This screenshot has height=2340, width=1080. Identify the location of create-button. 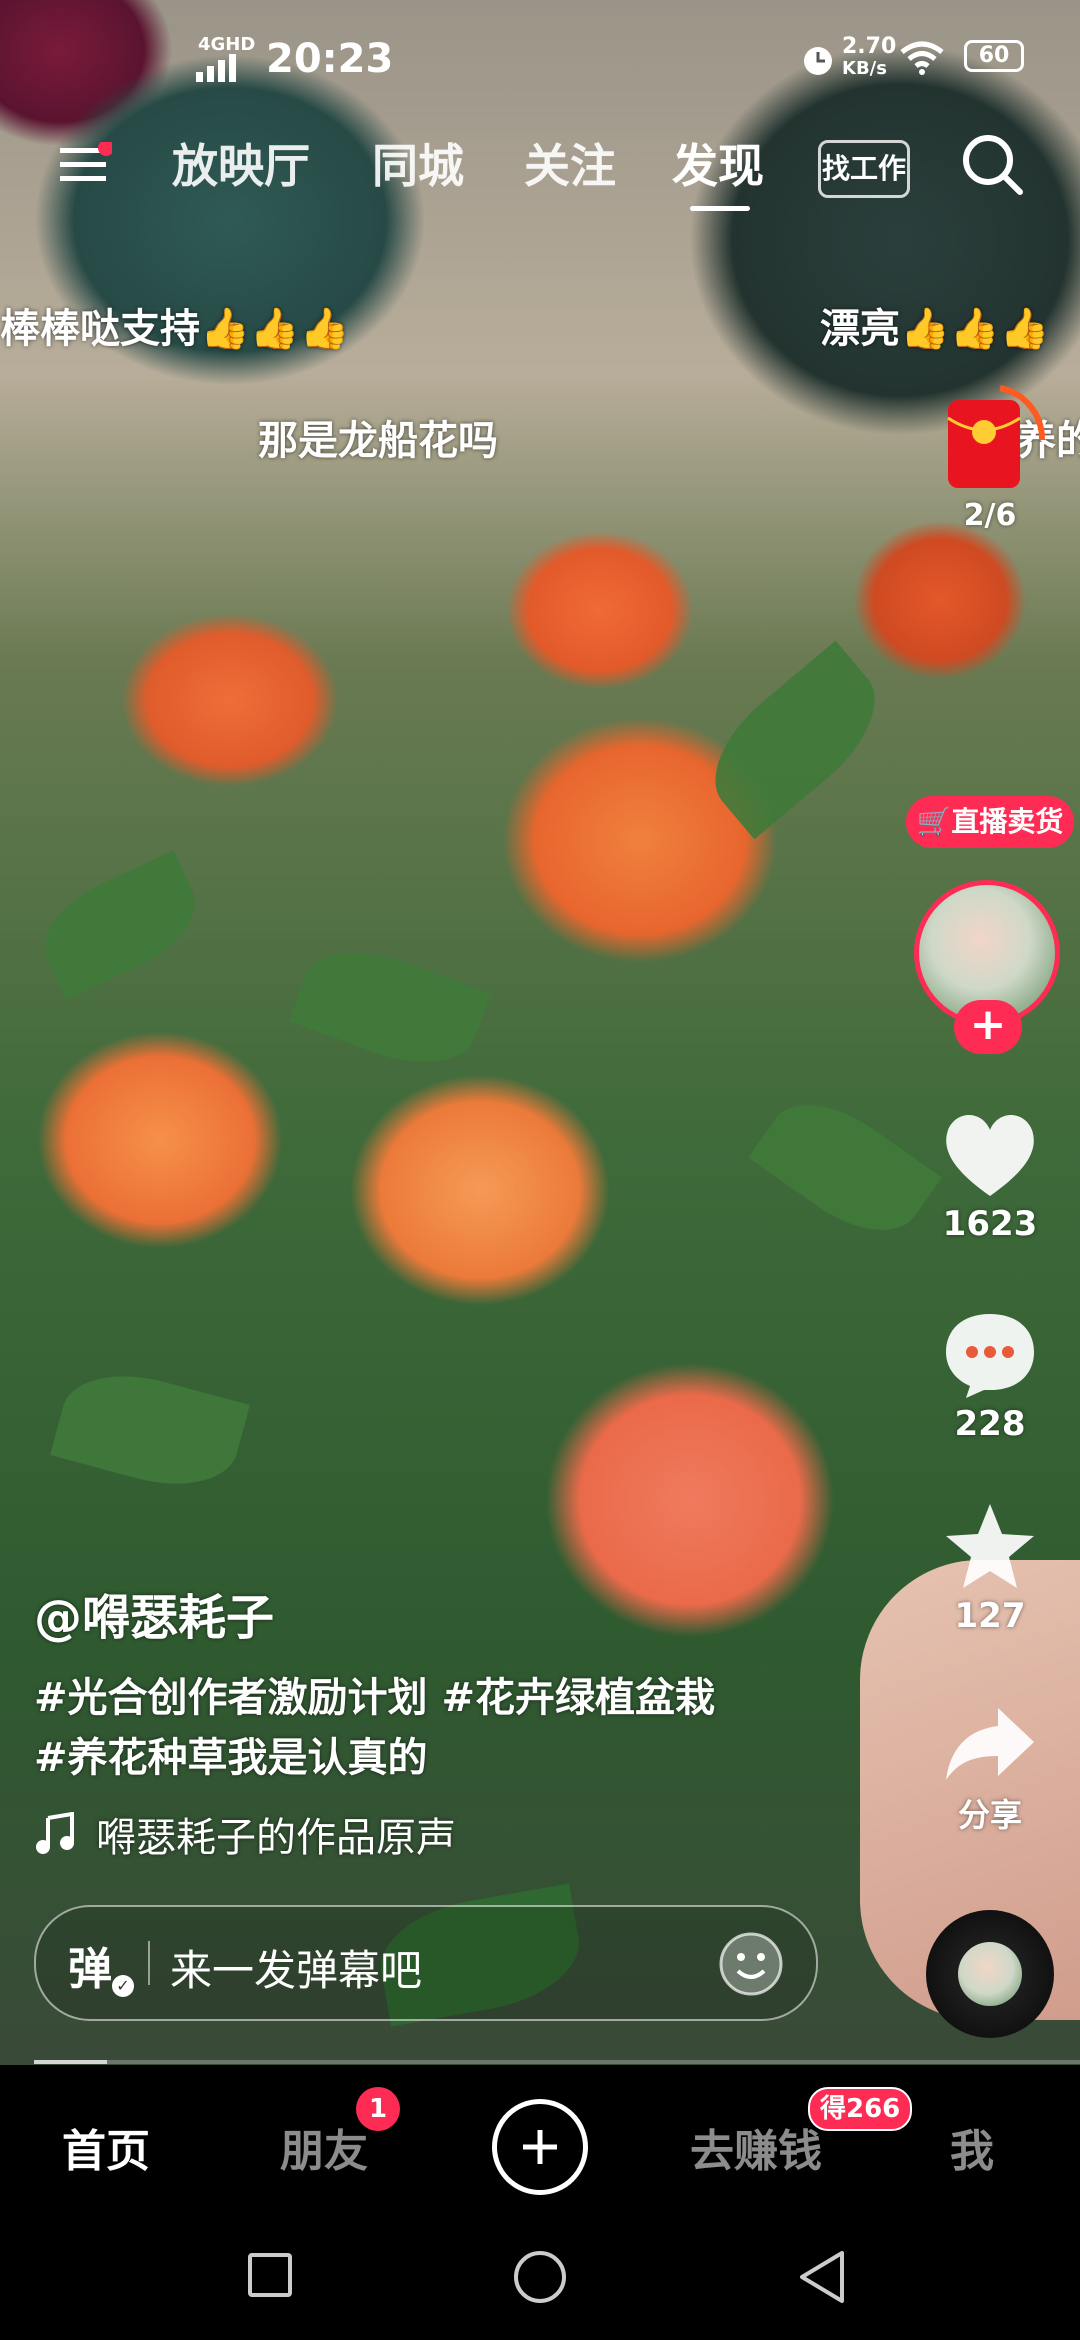
(540, 2147).